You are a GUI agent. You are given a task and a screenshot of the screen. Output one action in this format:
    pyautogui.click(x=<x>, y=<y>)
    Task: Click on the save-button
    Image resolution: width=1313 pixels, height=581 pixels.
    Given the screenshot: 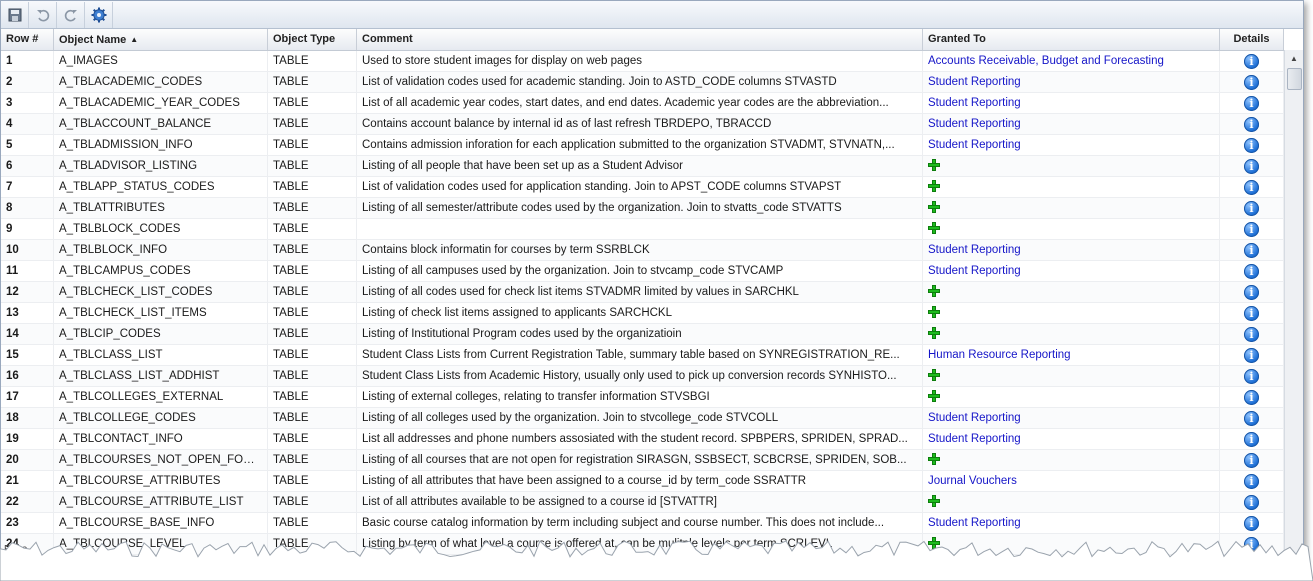 What is the action you would take?
    pyautogui.click(x=15, y=14)
    